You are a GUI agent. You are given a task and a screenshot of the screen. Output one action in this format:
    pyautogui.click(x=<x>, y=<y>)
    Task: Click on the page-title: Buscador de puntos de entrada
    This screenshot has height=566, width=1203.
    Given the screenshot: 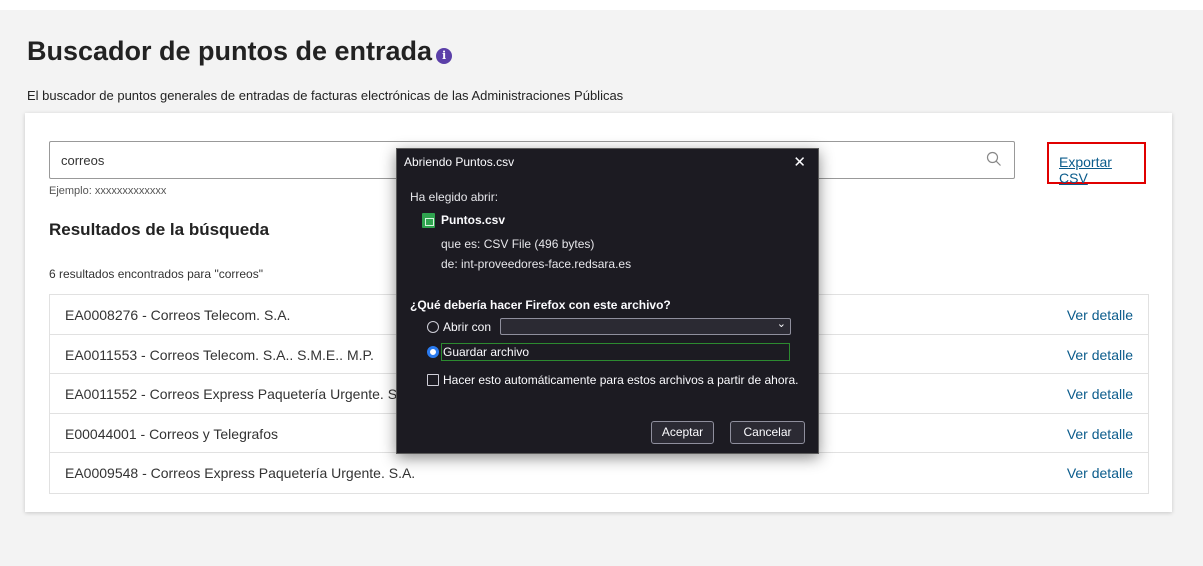 What is the action you would take?
    pyautogui.click(x=230, y=51)
    